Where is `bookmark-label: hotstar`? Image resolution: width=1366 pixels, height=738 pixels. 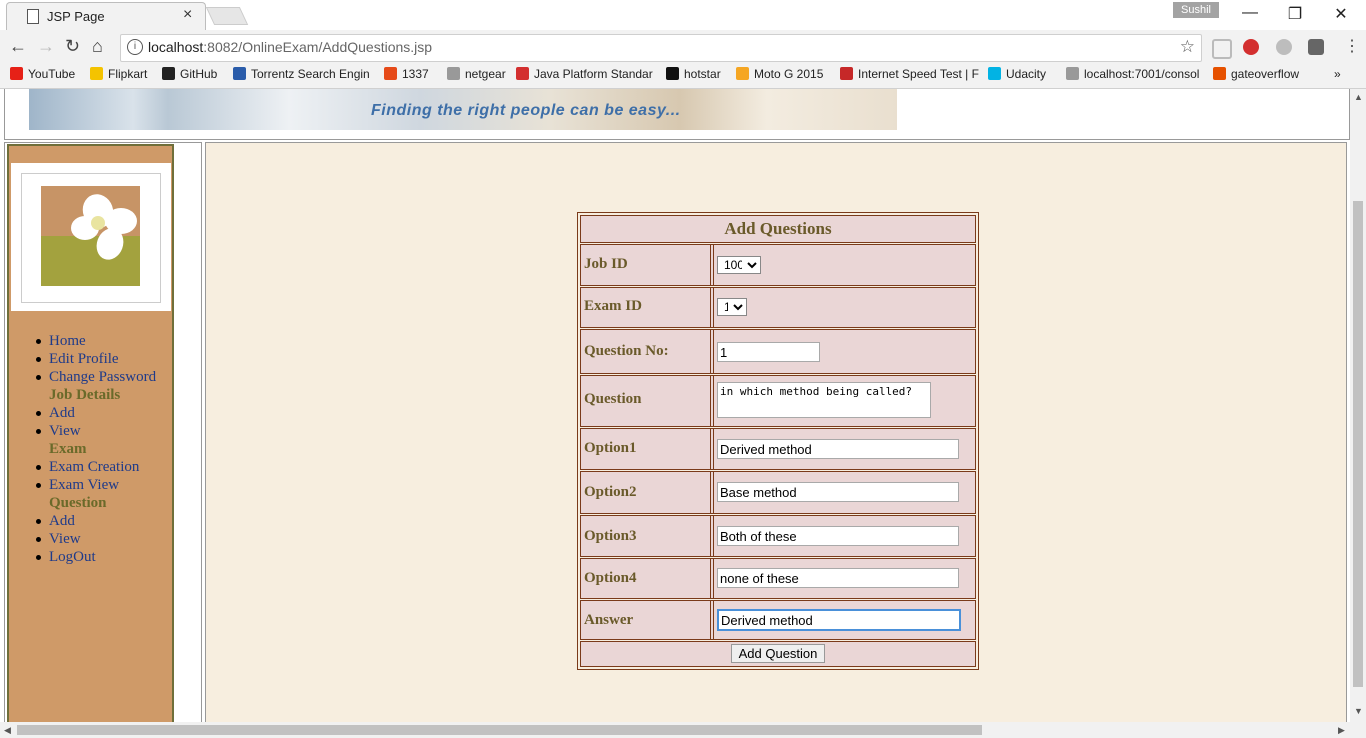 bookmark-label: hotstar is located at coordinates (702, 74).